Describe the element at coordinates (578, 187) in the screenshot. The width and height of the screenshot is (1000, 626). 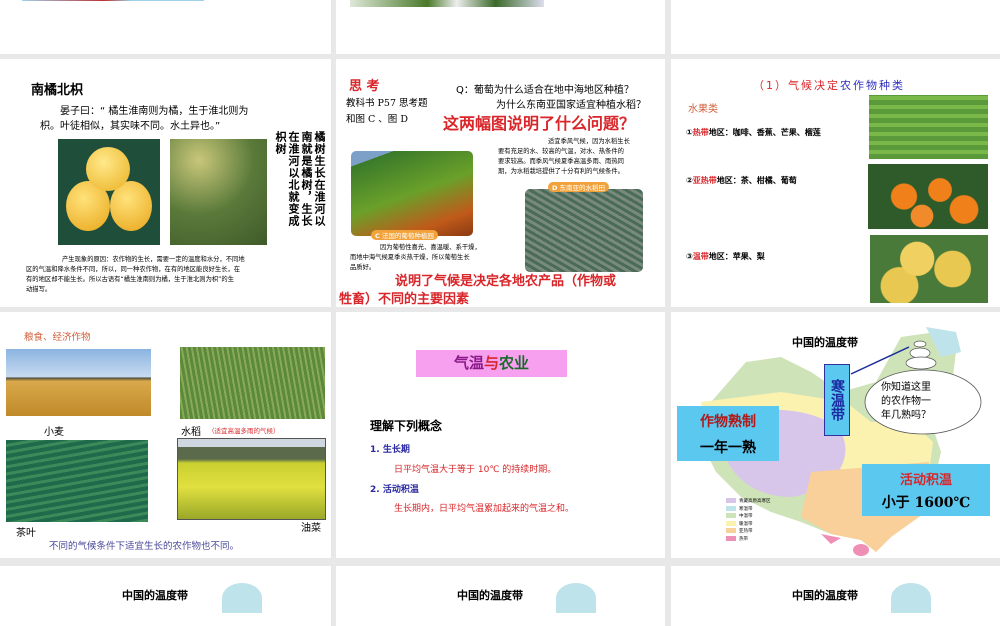
I see `label-d: D 东南亚的水稻田` at that location.